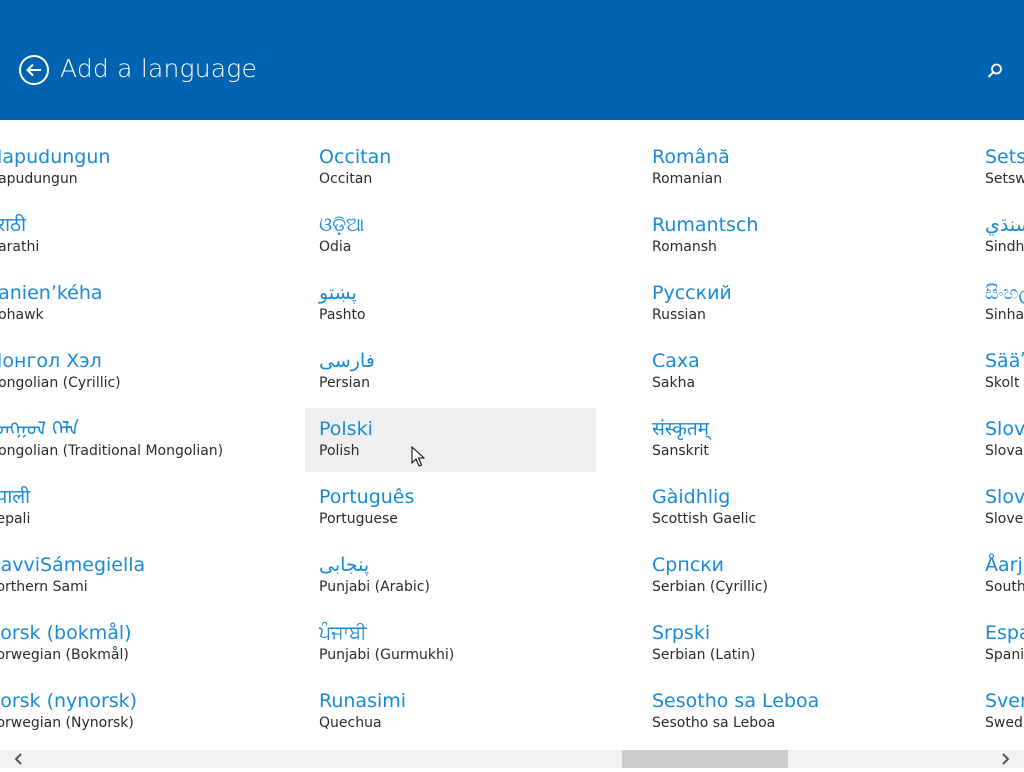  What do you see at coordinates (131, 372) in the screenshot?
I see `language-item: Монгол Хэл Mongolian (Cyrillic)` at bounding box center [131, 372].